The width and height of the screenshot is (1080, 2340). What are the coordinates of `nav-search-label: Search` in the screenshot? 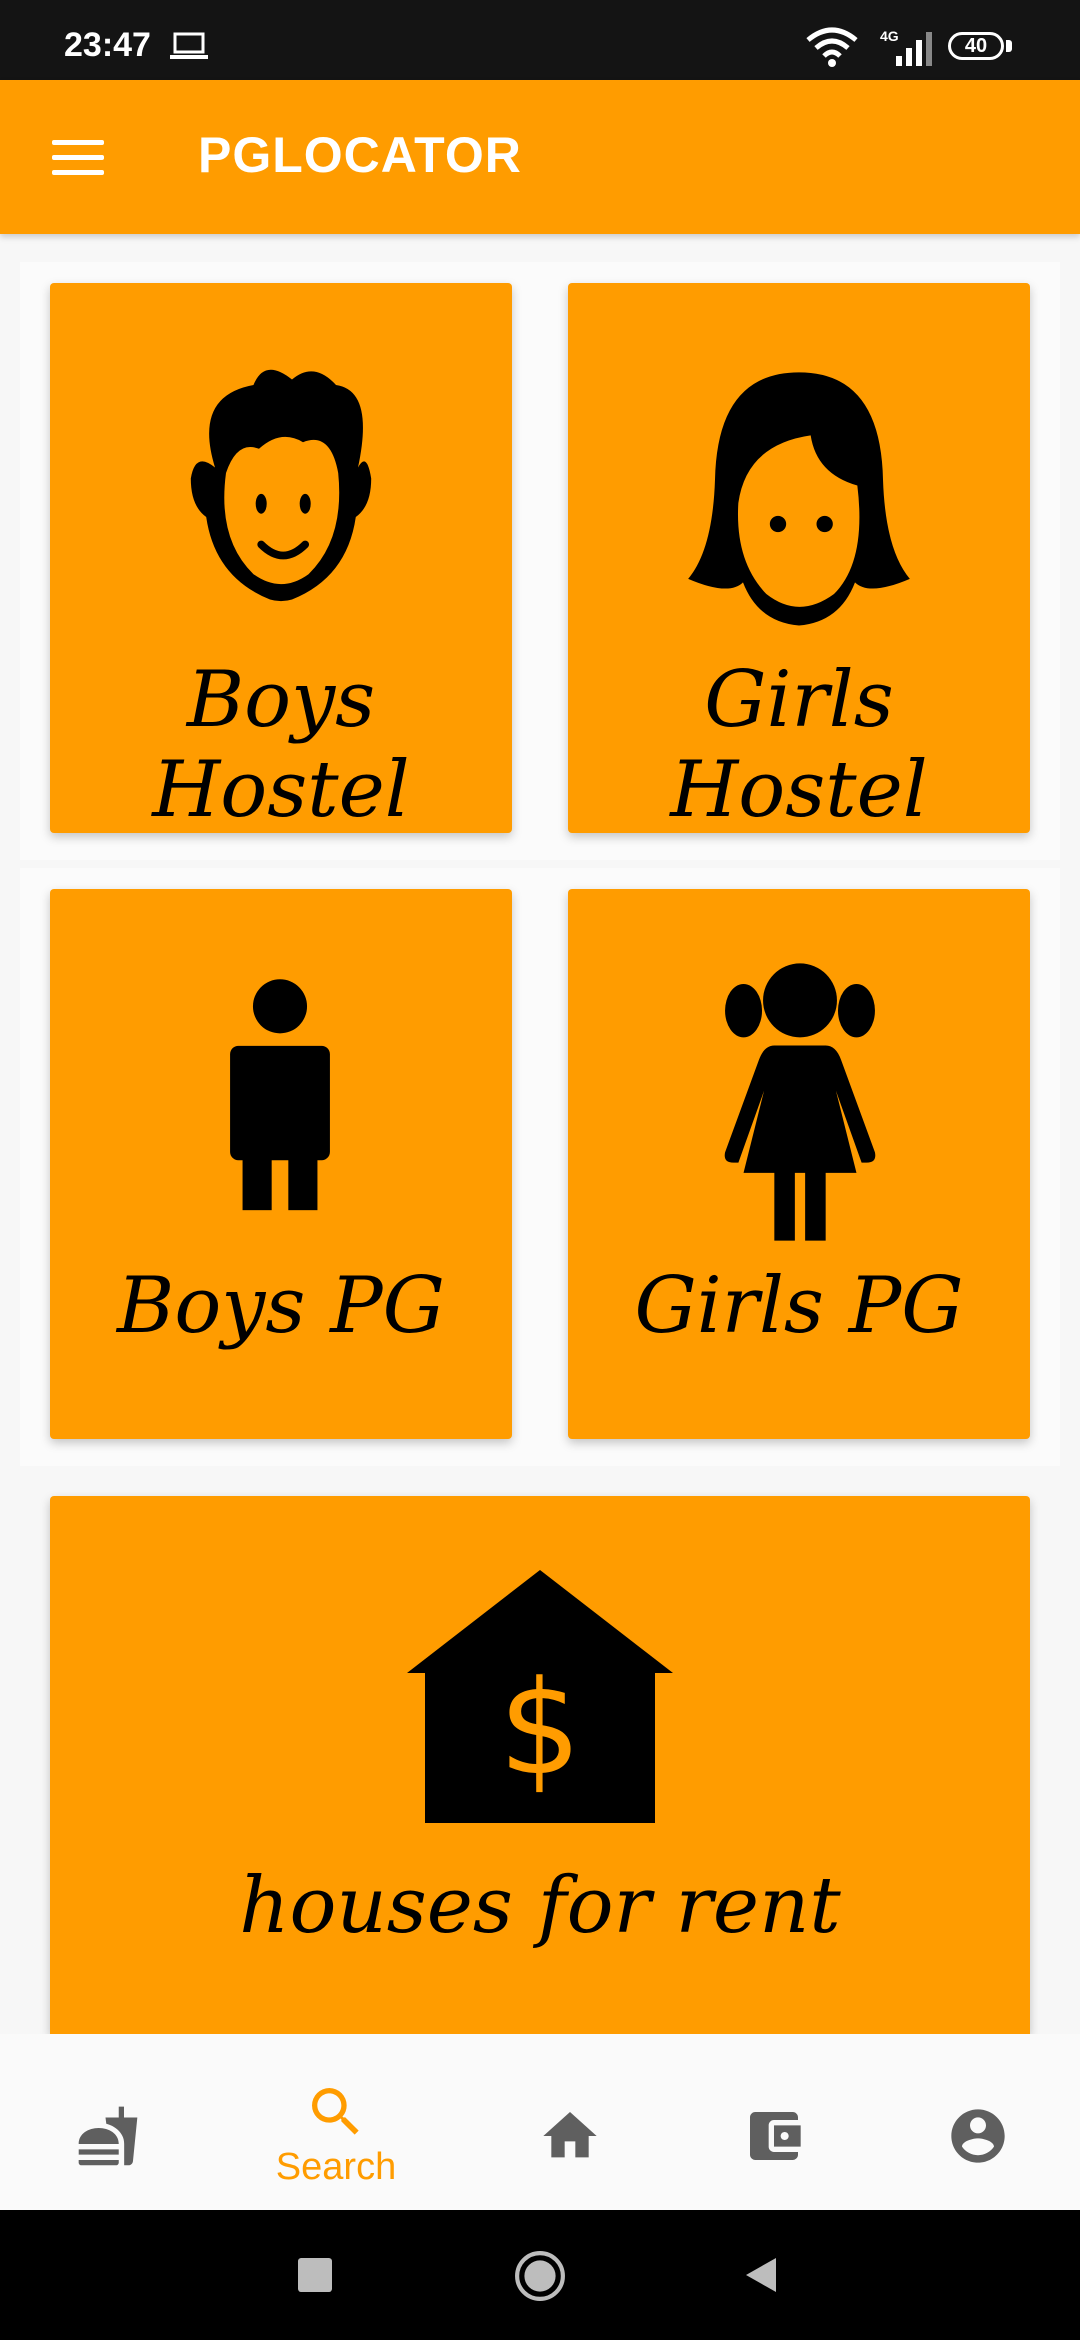 It's located at (336, 2167).